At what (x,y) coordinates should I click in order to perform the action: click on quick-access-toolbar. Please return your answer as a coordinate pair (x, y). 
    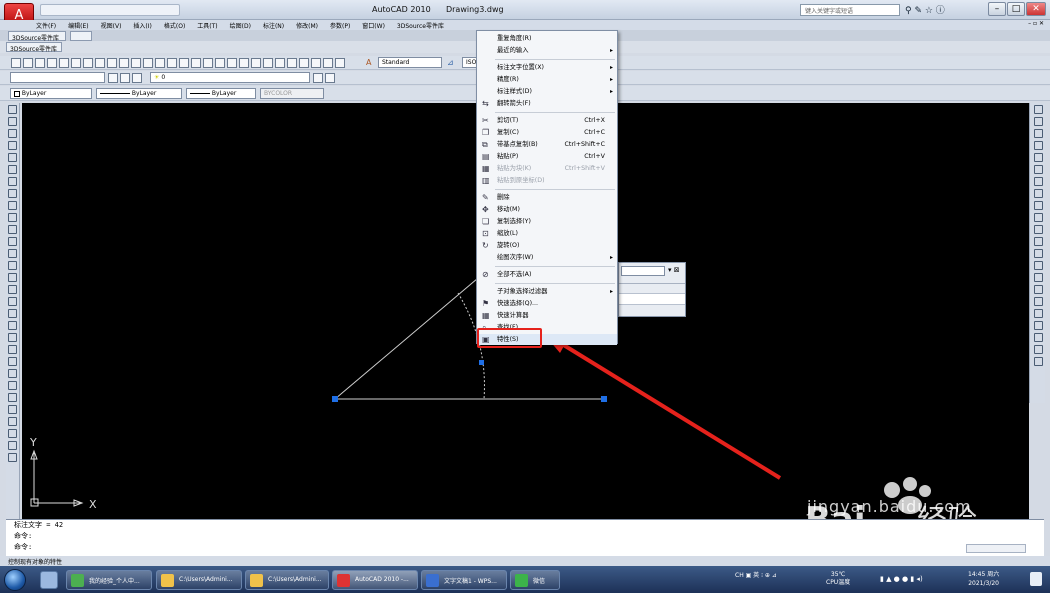
    Looking at the image, I should click on (110, 10).